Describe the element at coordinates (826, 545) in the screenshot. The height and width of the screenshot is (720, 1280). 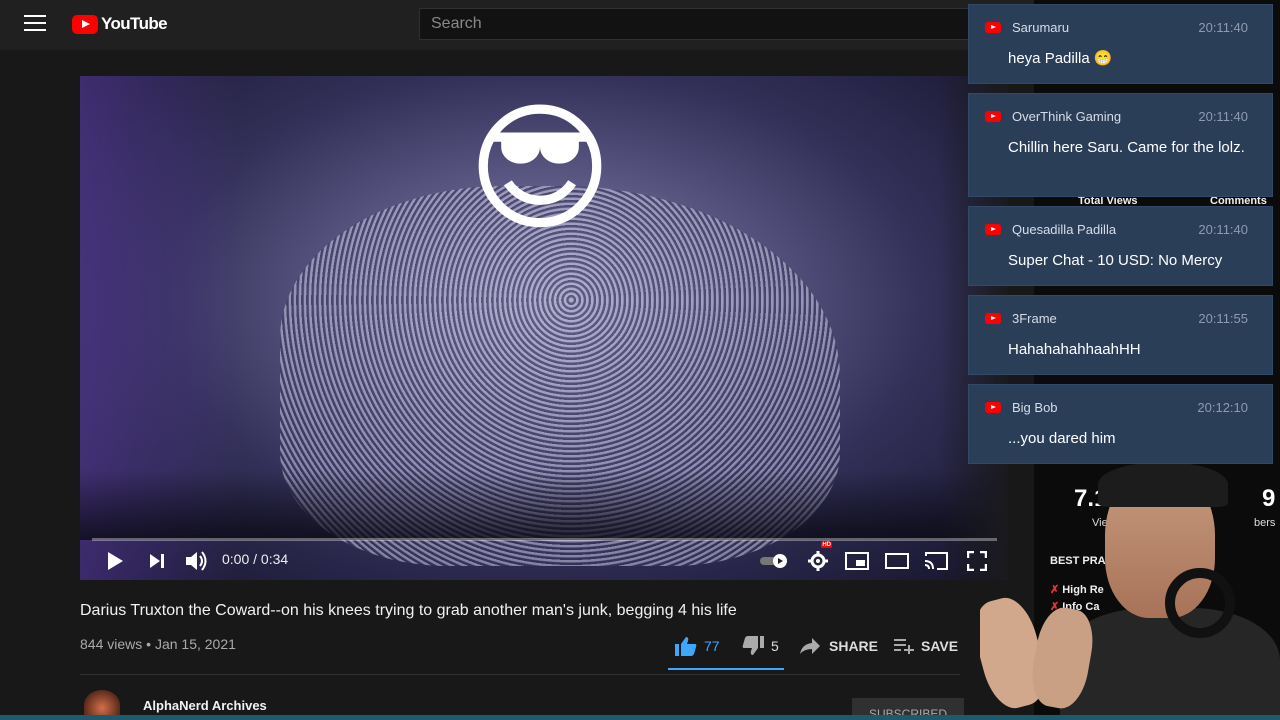
I see `hd-badge: HD` at that location.